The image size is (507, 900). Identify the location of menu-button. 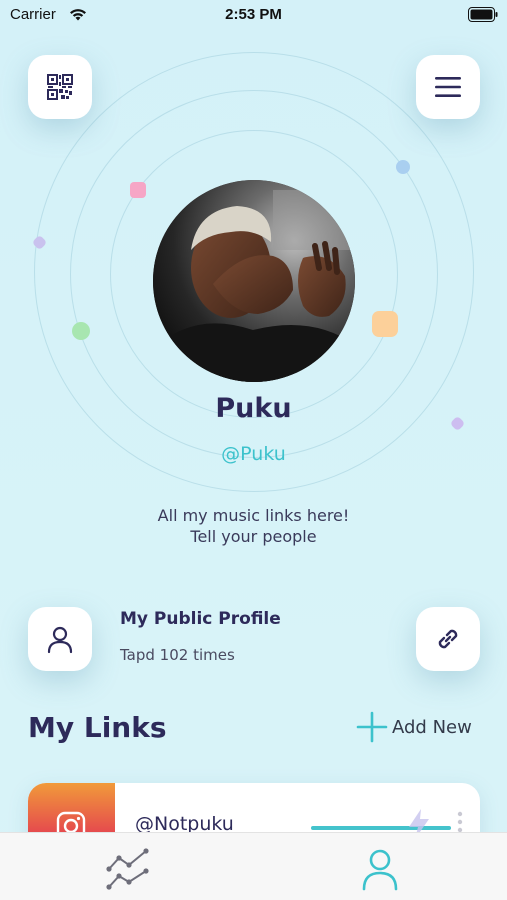
(448, 87).